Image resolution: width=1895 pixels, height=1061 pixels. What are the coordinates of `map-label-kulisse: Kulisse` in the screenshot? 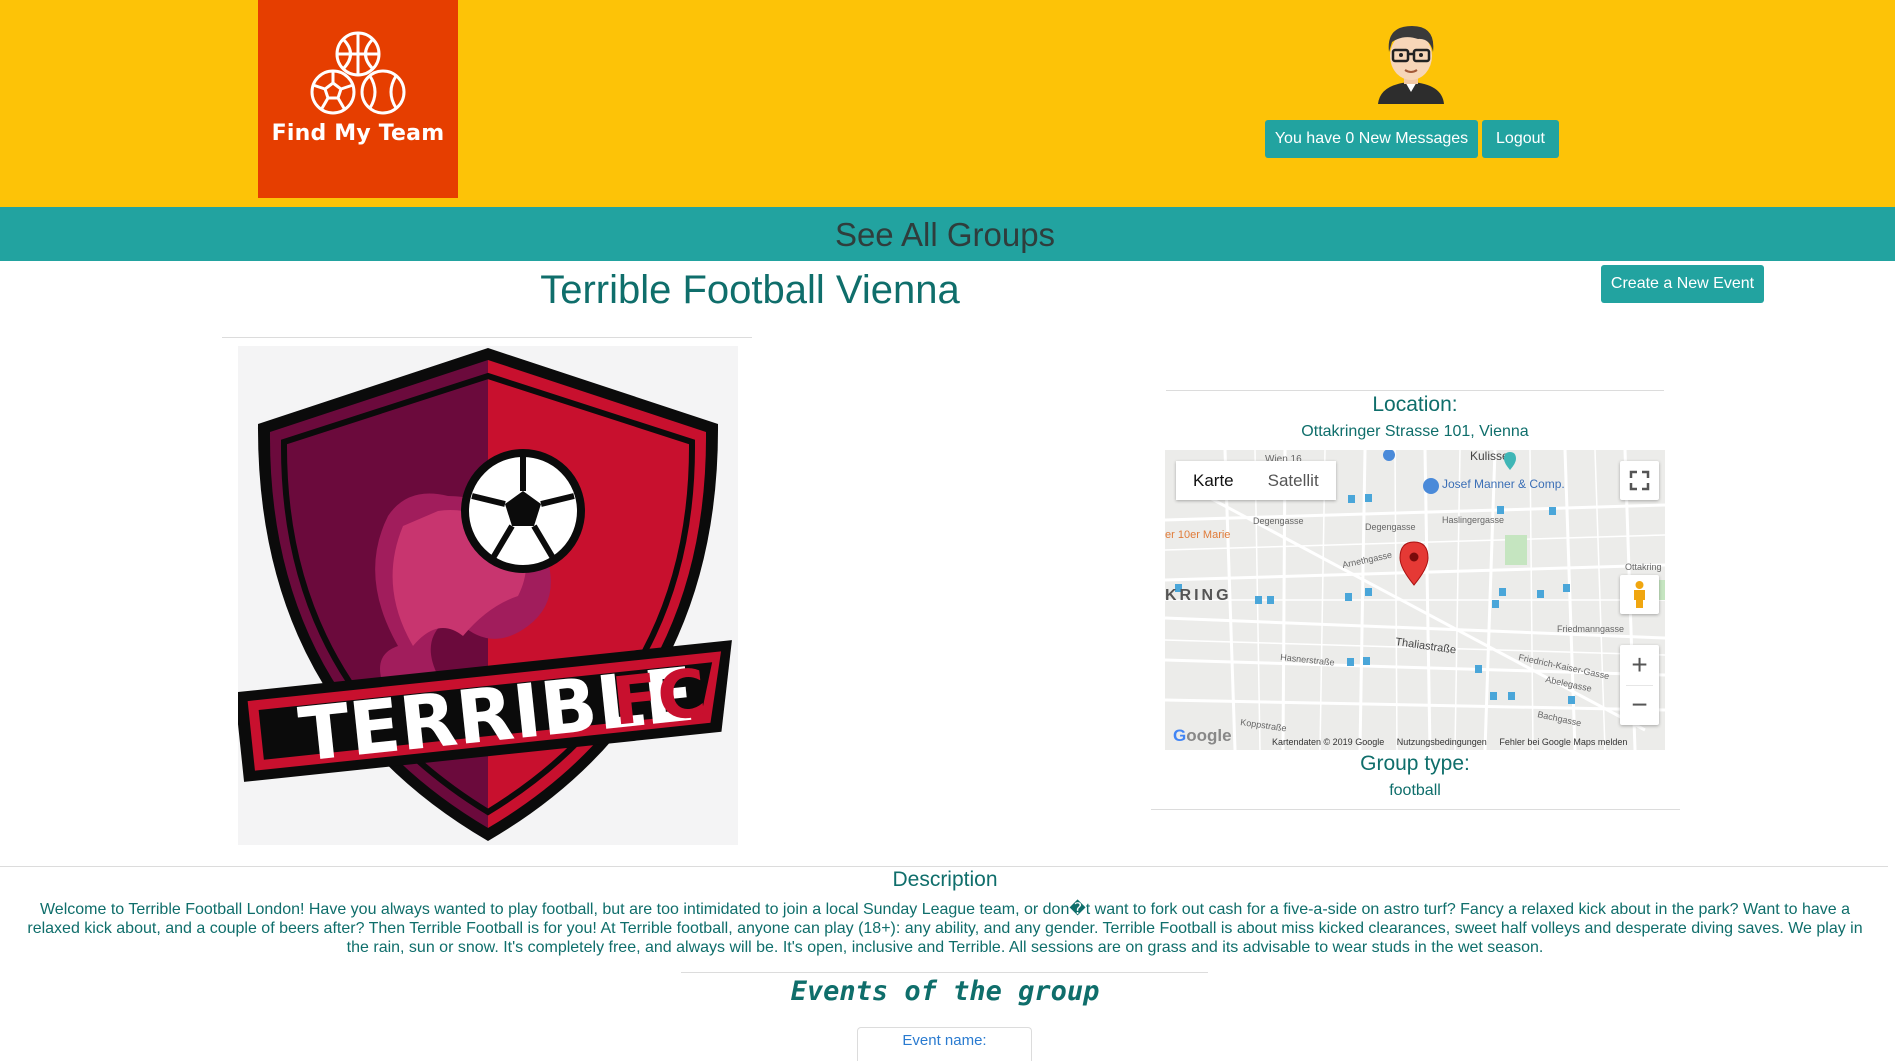 It's located at (1489, 456).